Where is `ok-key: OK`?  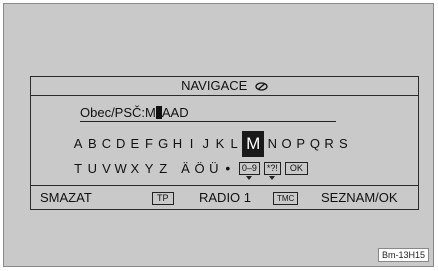
ok-key: OK is located at coordinates (296, 169).